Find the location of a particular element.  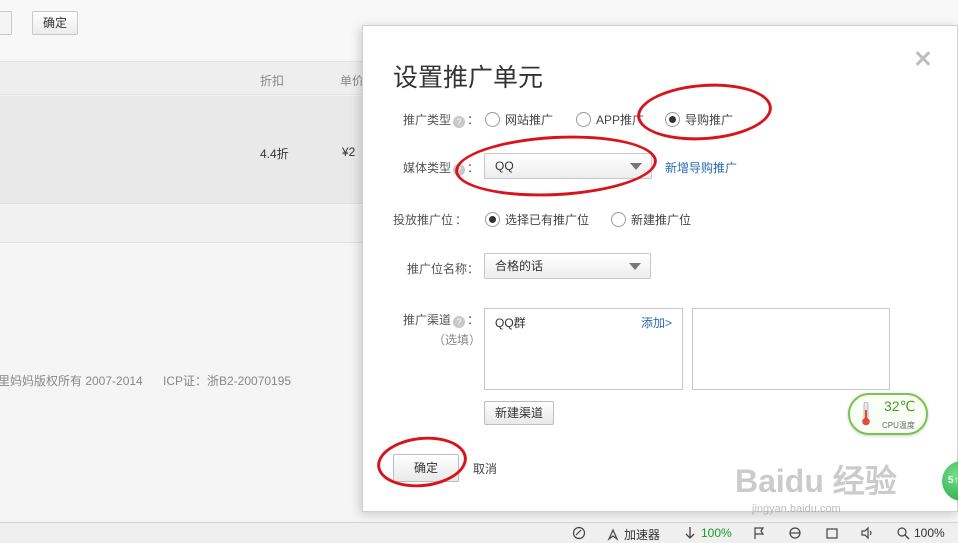

magnifier-icon is located at coordinates (903, 533).